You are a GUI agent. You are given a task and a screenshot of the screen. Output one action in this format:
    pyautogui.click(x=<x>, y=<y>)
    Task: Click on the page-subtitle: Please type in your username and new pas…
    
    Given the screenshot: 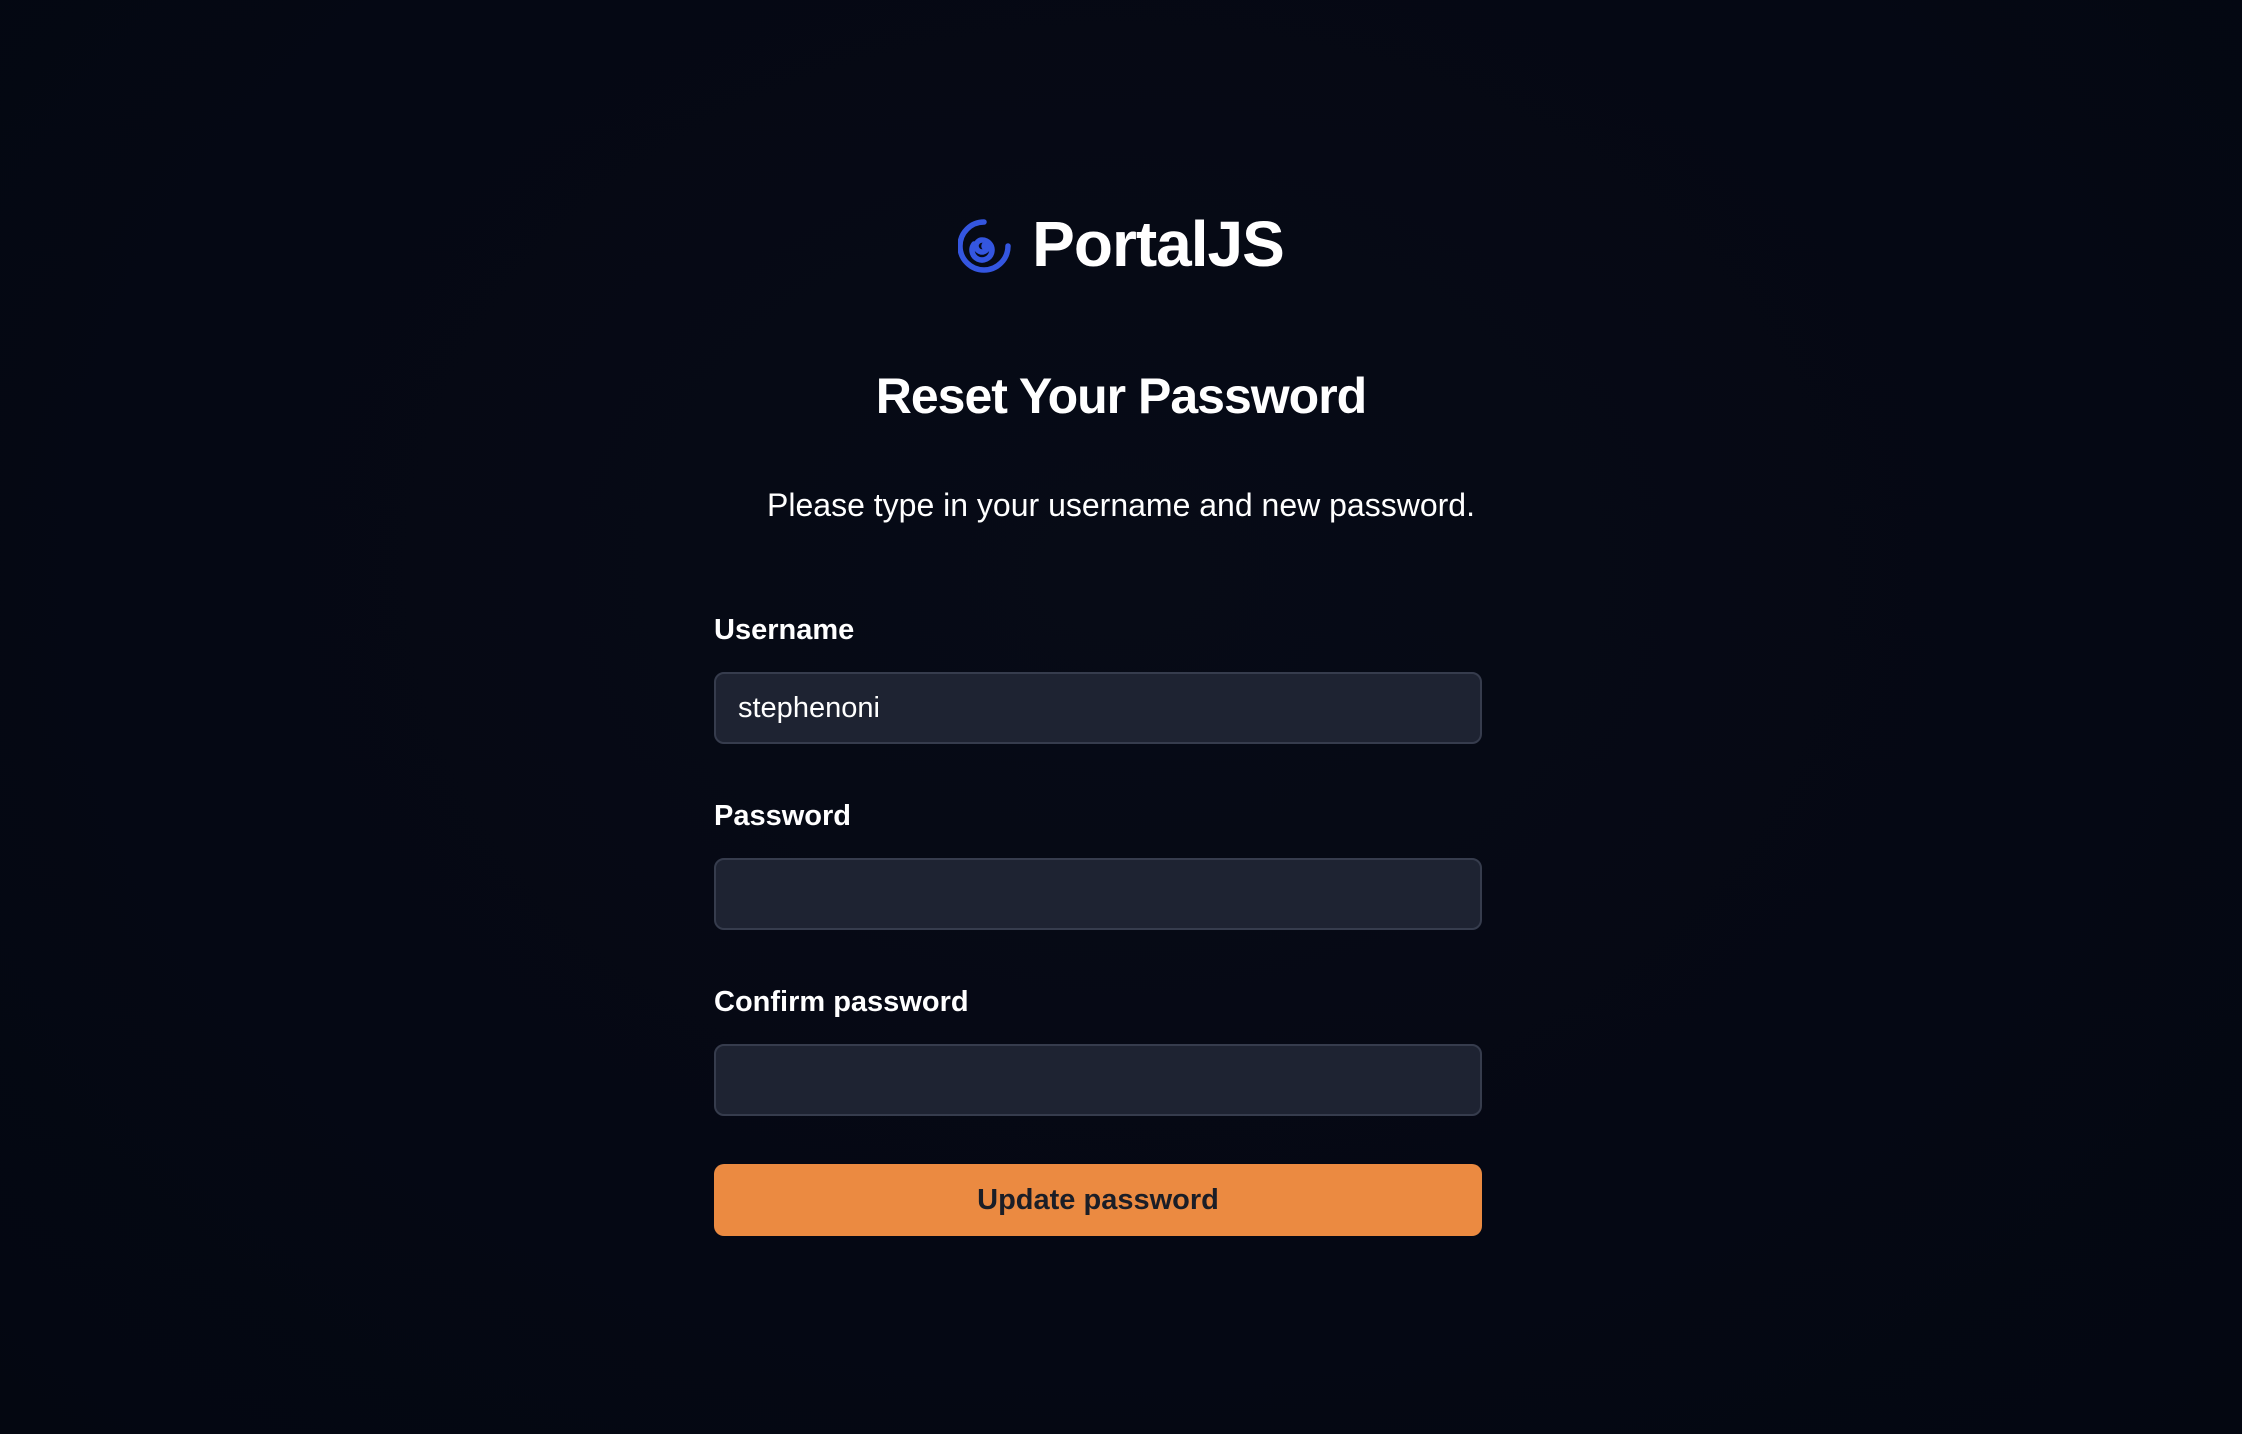 What is the action you would take?
    pyautogui.click(x=1121, y=505)
    